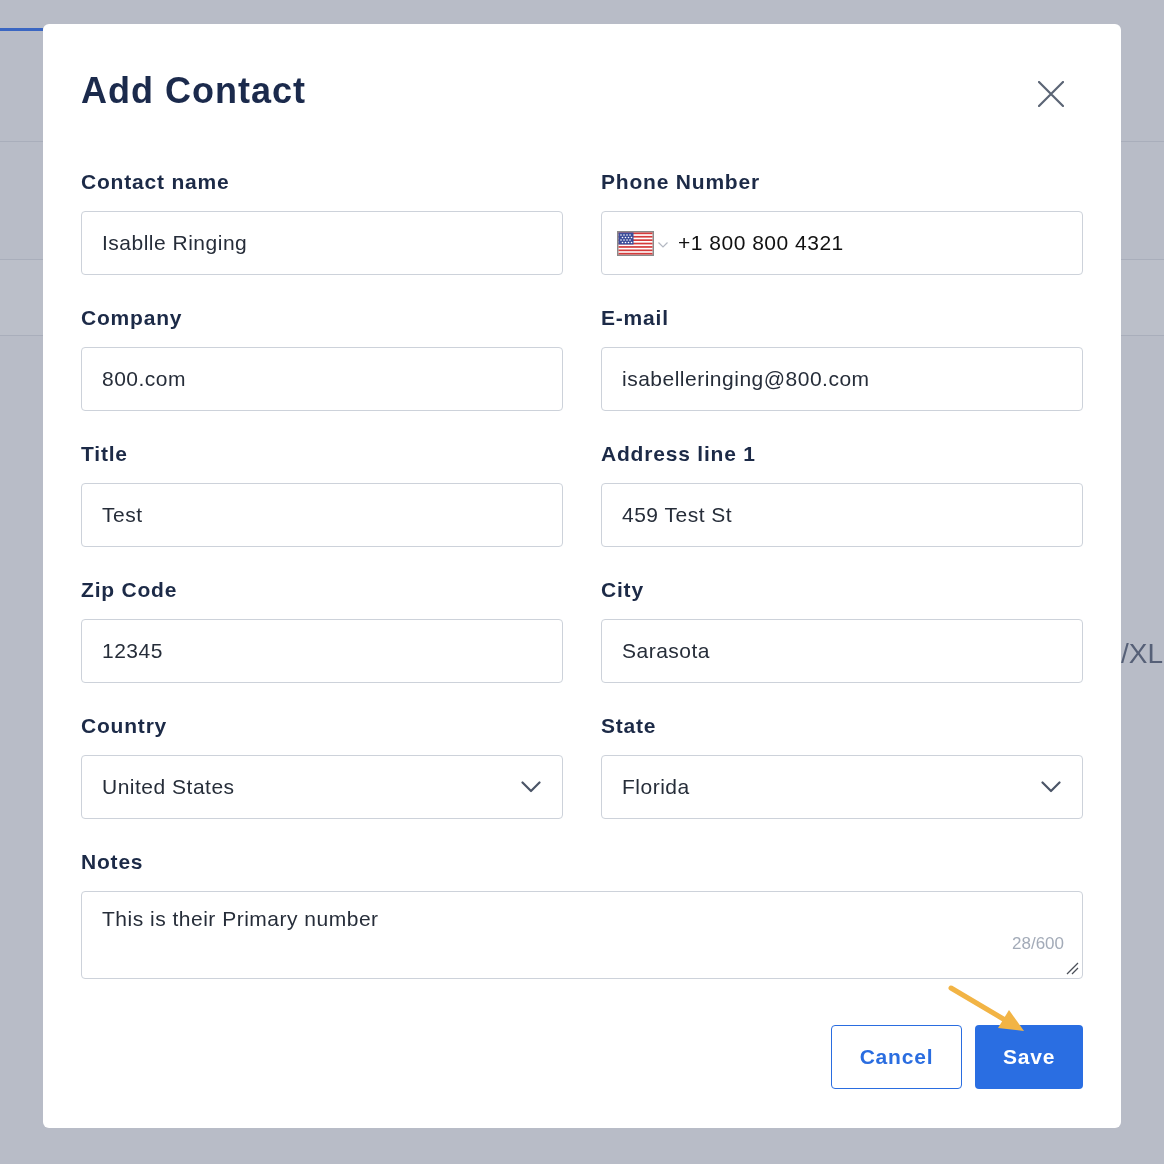 The width and height of the screenshot is (1164, 1164). I want to click on input-field: 800.com, so click(322, 379).